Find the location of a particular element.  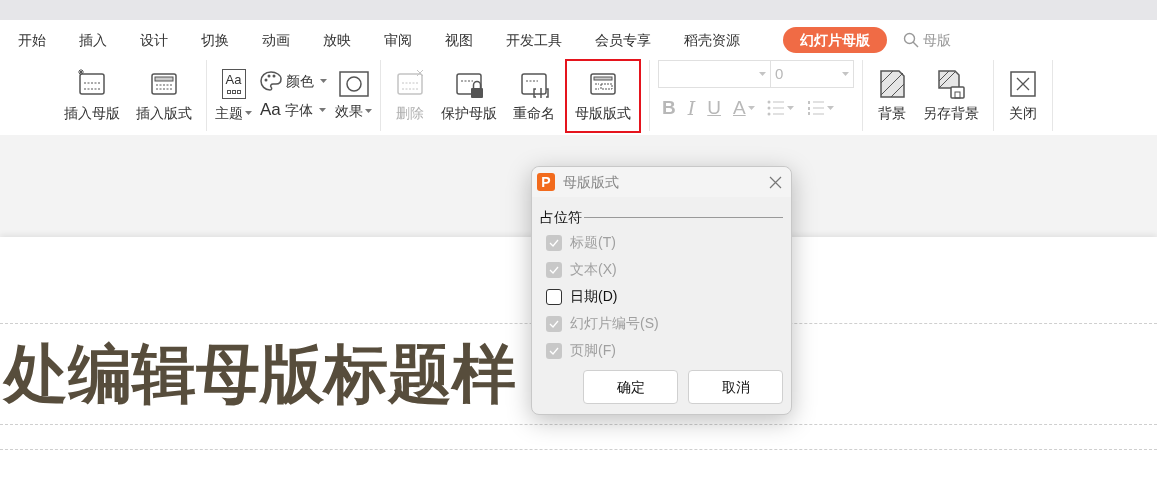

numbered-list-icon is located at coordinates (820, 108).